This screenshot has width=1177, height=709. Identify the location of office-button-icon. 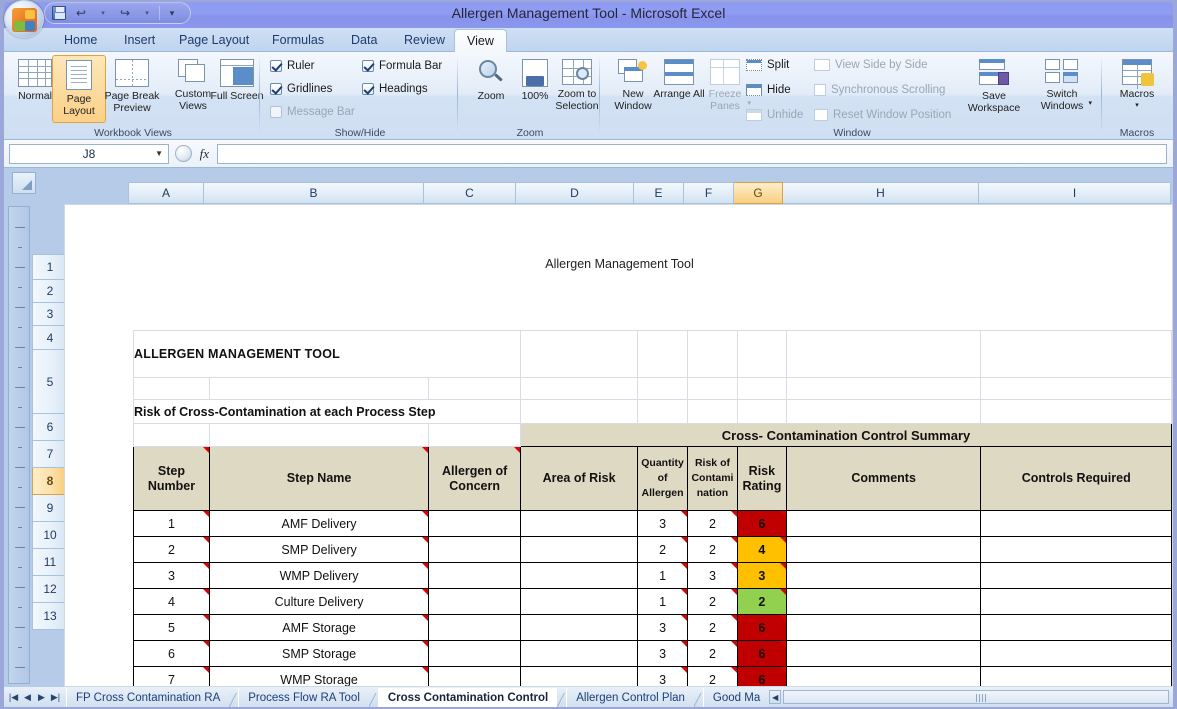
(24, 19).